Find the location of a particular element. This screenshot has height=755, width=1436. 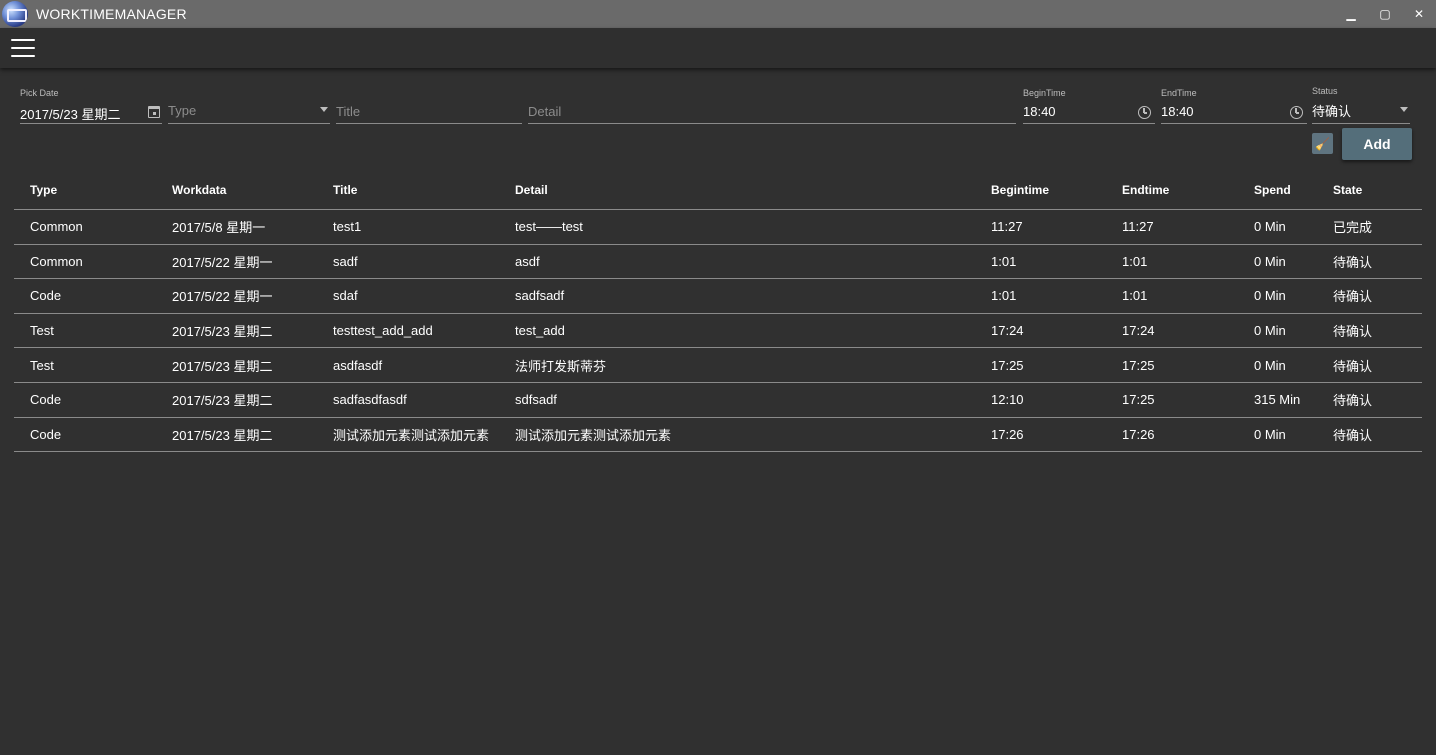

window-title-bar: WORKTIMEMANAGER ▁ ▢ ✕ is located at coordinates (718, 14).